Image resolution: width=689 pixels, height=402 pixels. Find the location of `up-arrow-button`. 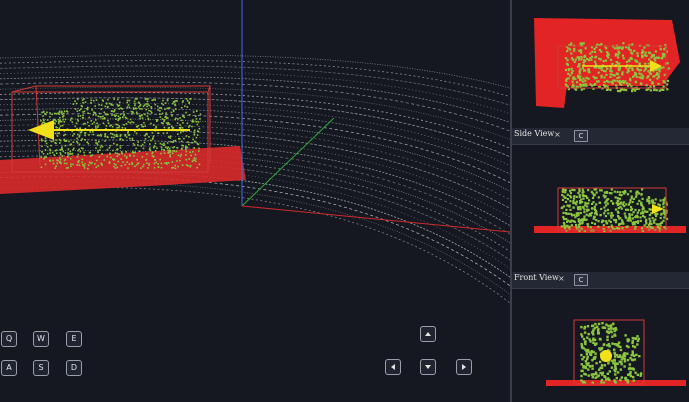

up-arrow-button is located at coordinates (428, 334).